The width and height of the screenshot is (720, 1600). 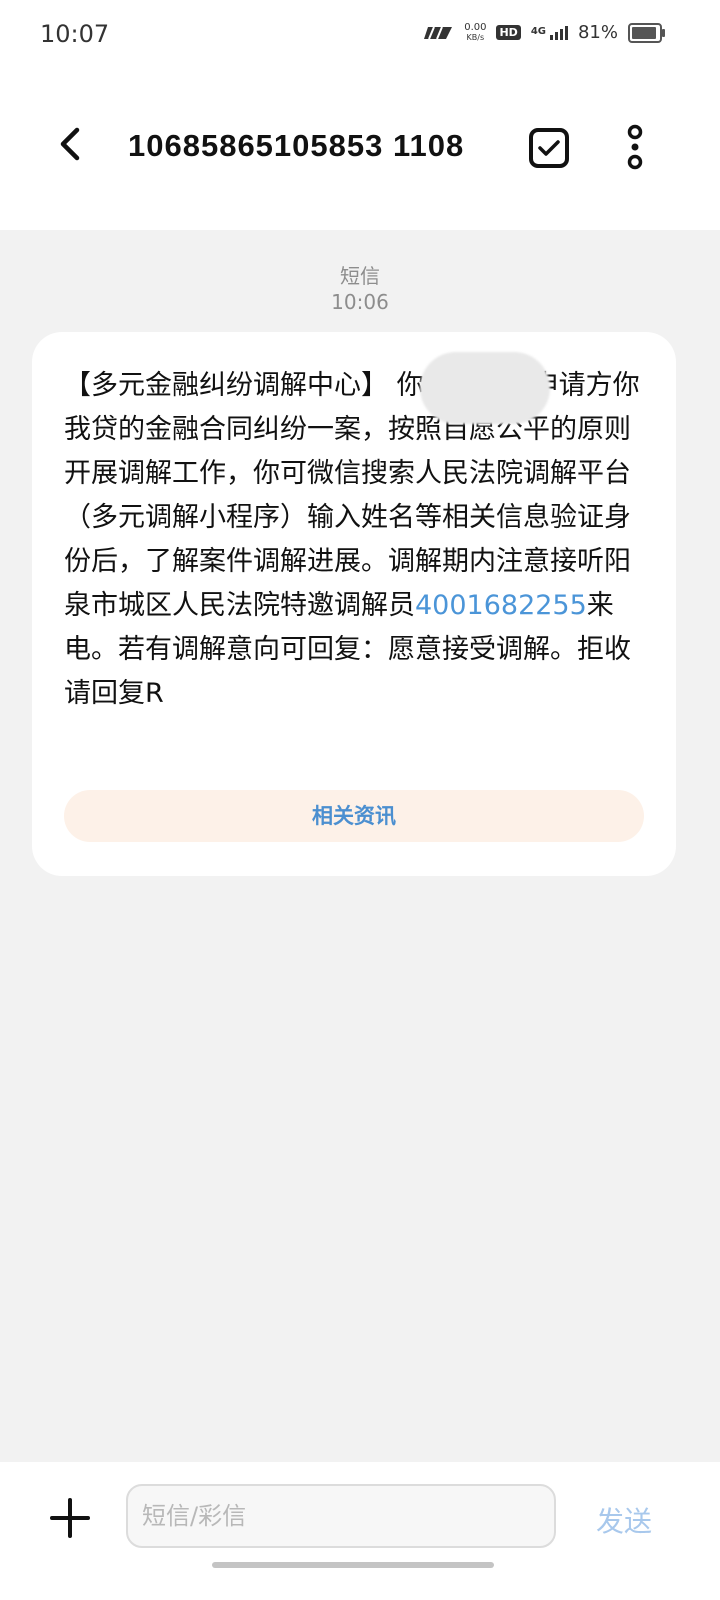 I want to click on back-button, so click(x=72, y=144).